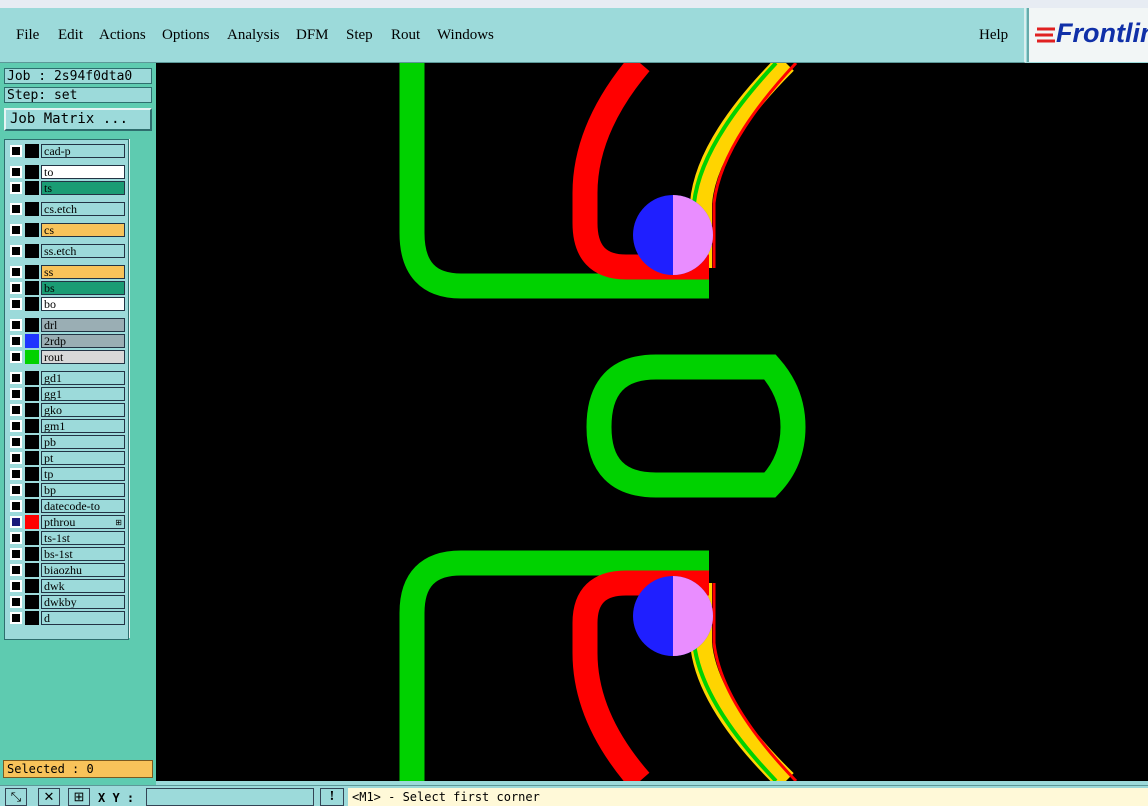 Image resolution: width=1148 pixels, height=806 pixels. I want to click on alert-button: !, so click(332, 797).